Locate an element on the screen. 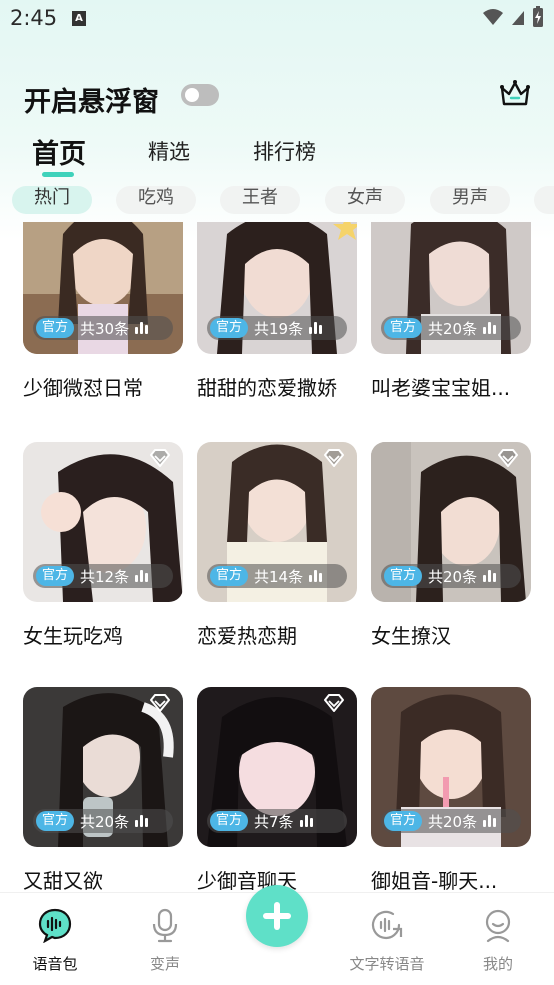  nav-label: 文字转语音 is located at coordinates (387, 964).